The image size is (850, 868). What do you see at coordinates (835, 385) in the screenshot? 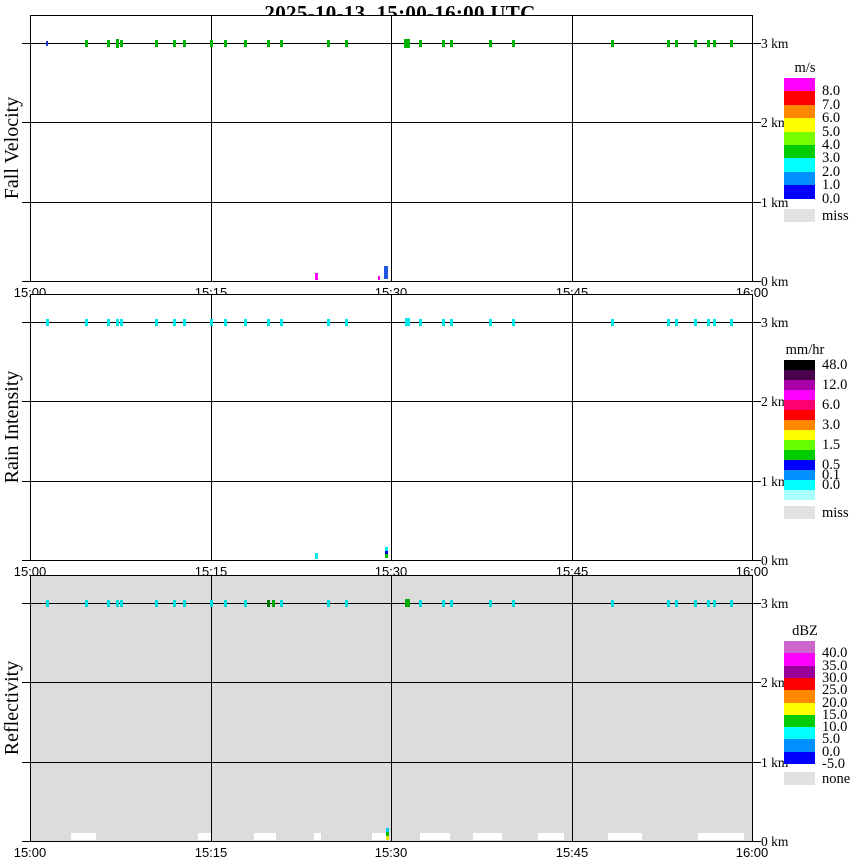
I see `legend-band-label: 12.0` at bounding box center [835, 385].